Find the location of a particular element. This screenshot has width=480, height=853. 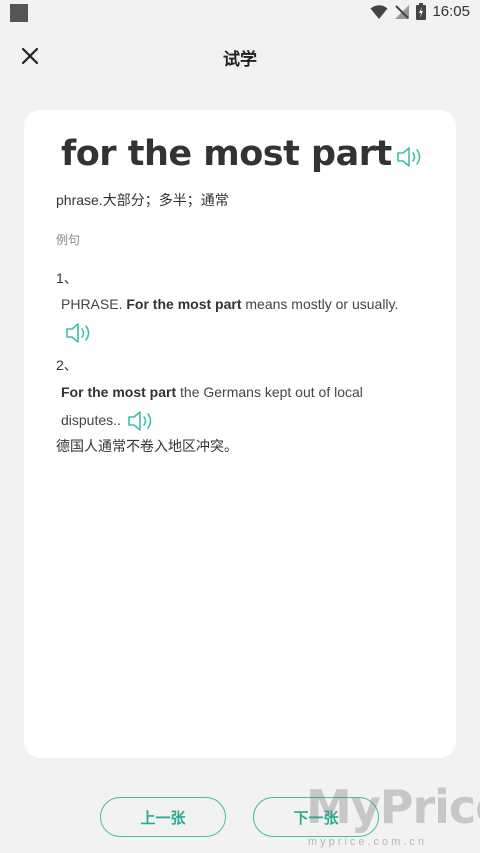

example-1-speaker-icon is located at coordinates (79, 333).